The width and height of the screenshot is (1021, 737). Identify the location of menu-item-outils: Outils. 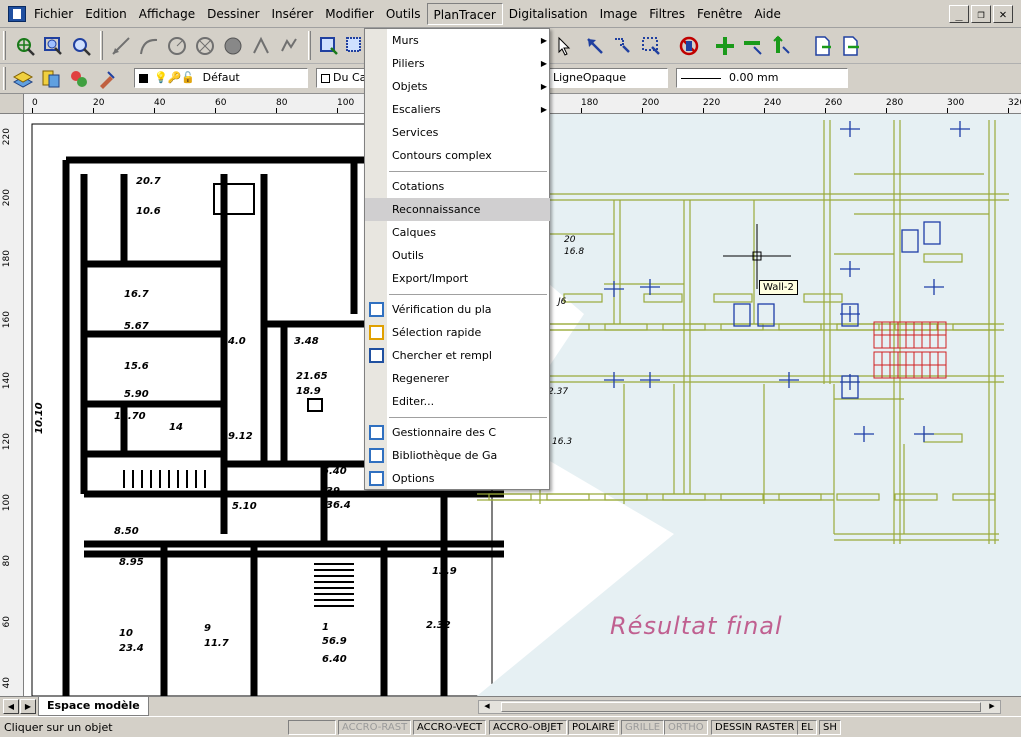
(457, 255).